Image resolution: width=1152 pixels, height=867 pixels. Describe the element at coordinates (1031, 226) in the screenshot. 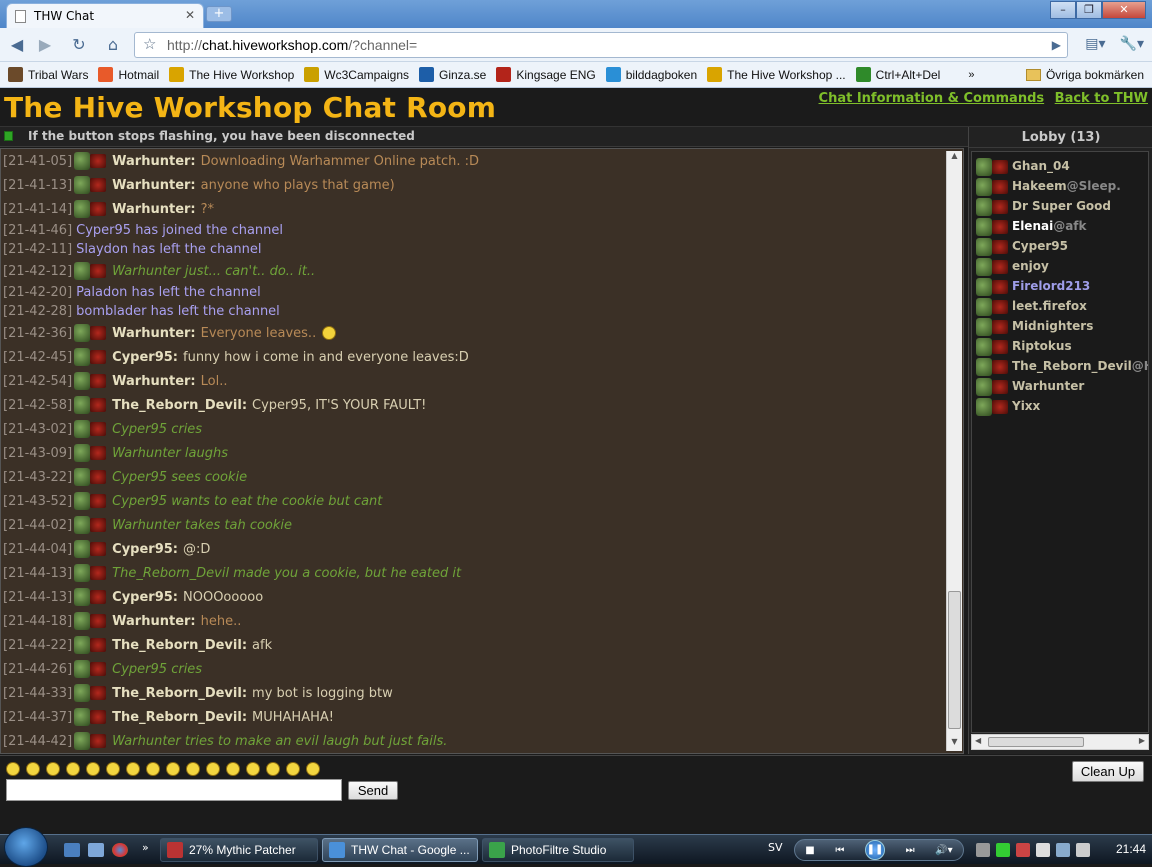

I see `lobby-user: Elenai @afk` at that location.